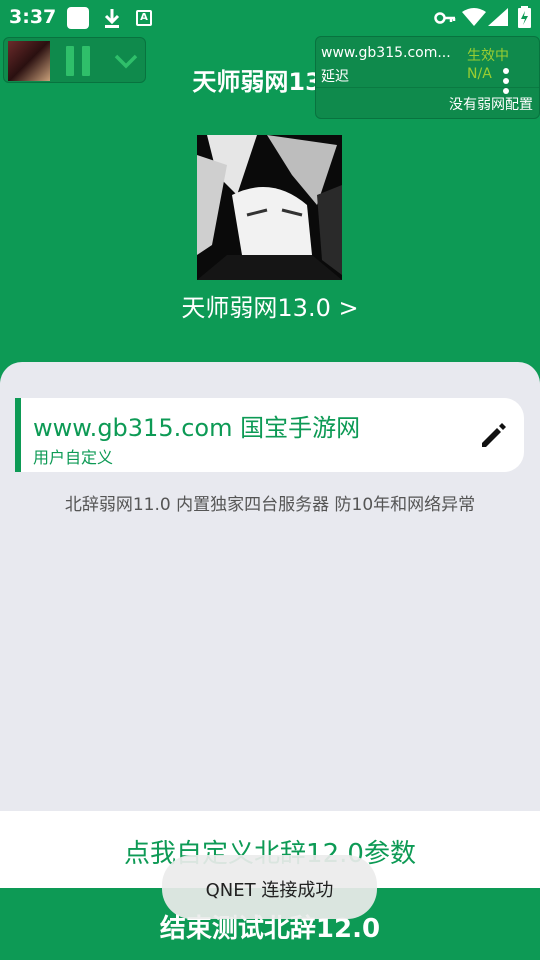 This screenshot has width=540, height=960. What do you see at coordinates (474, 17) in the screenshot?
I see `wifi-icon` at bounding box center [474, 17].